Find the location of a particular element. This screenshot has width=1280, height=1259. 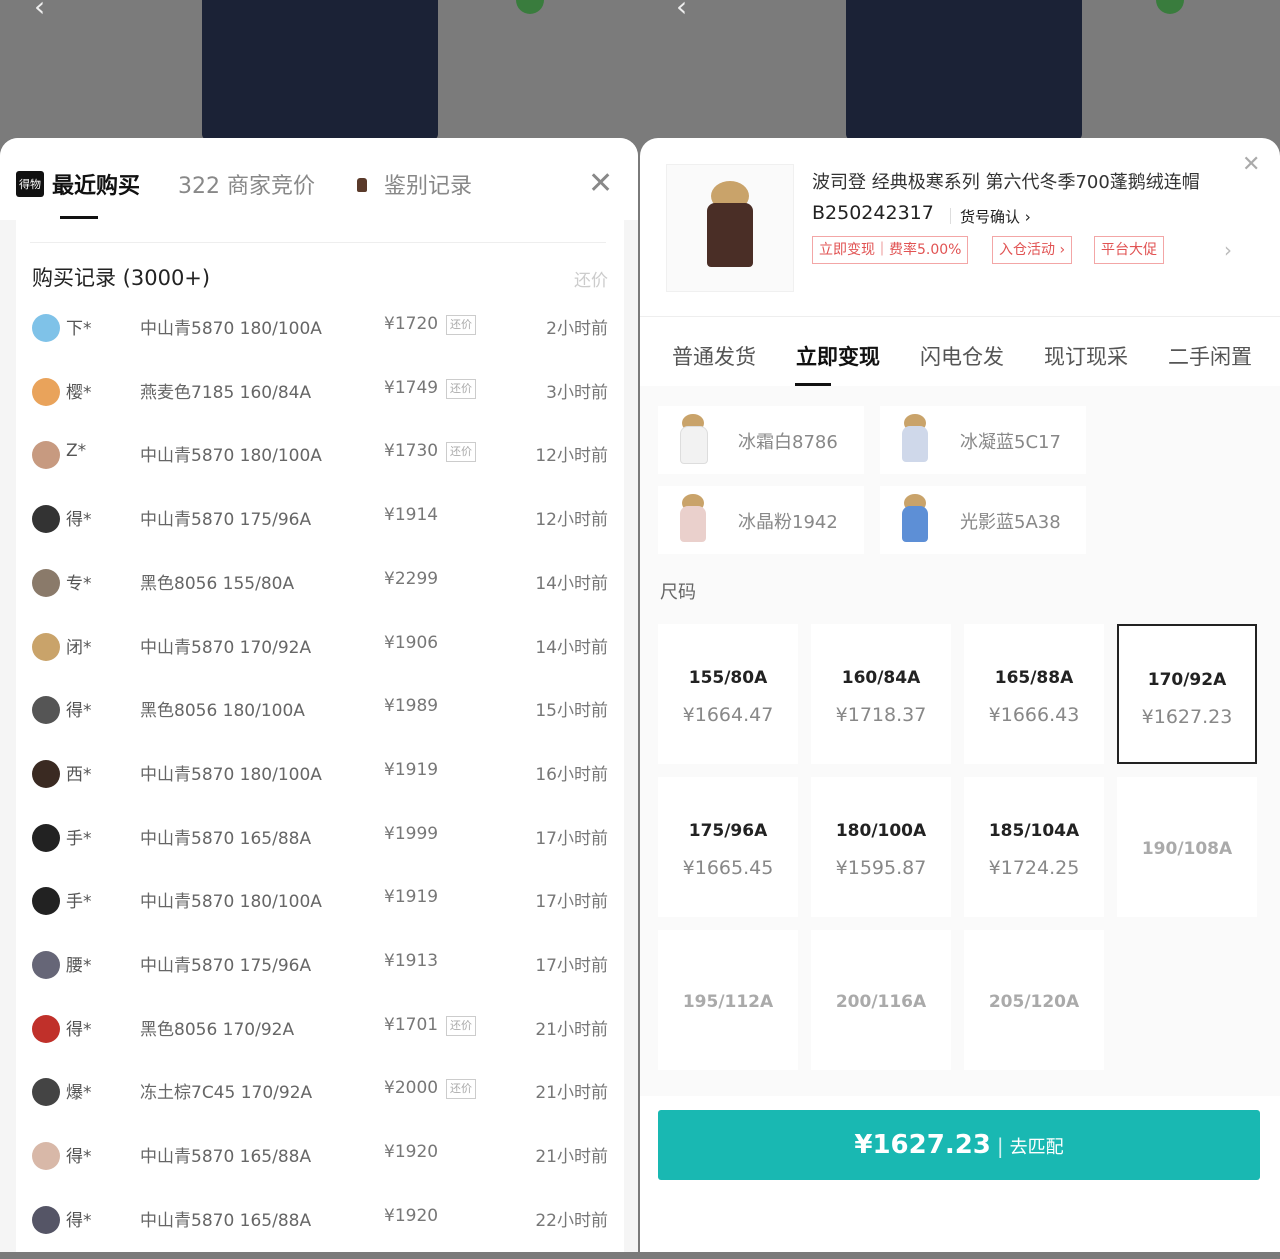

purchase-price: ¥1913 is located at coordinates (411, 961).